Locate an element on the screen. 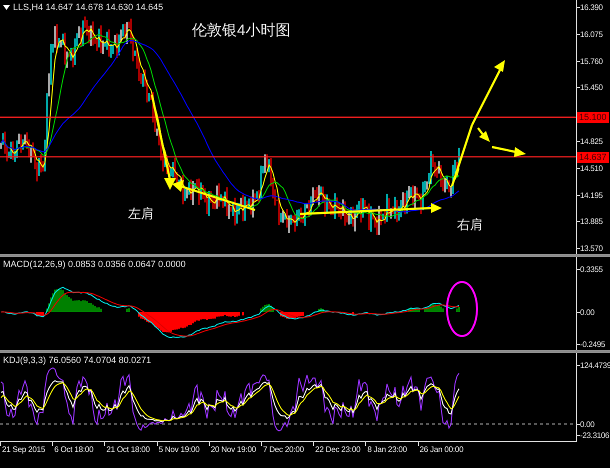  price-tick-label: 16.390 is located at coordinates (591, 7).